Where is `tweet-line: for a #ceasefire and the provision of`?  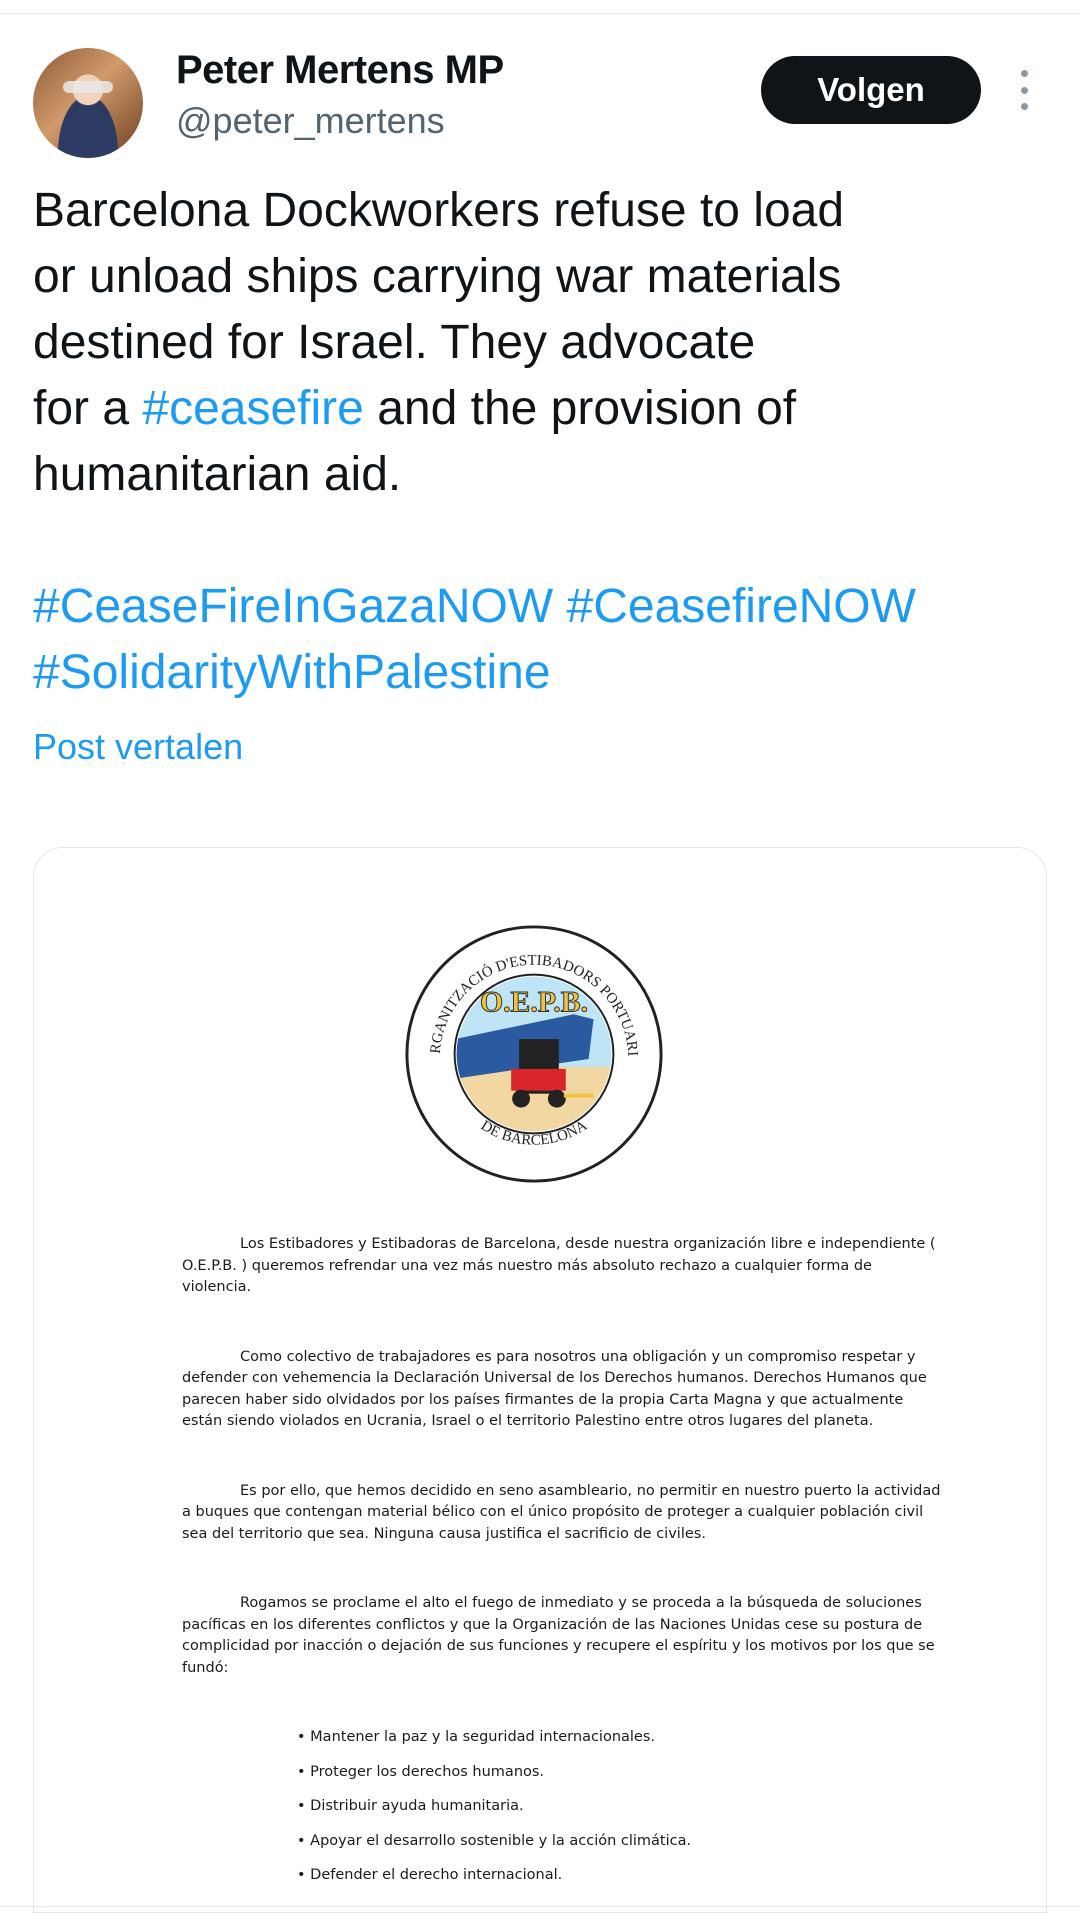 tweet-line: for a #ceasefire and the provision of is located at coordinates (533, 409).